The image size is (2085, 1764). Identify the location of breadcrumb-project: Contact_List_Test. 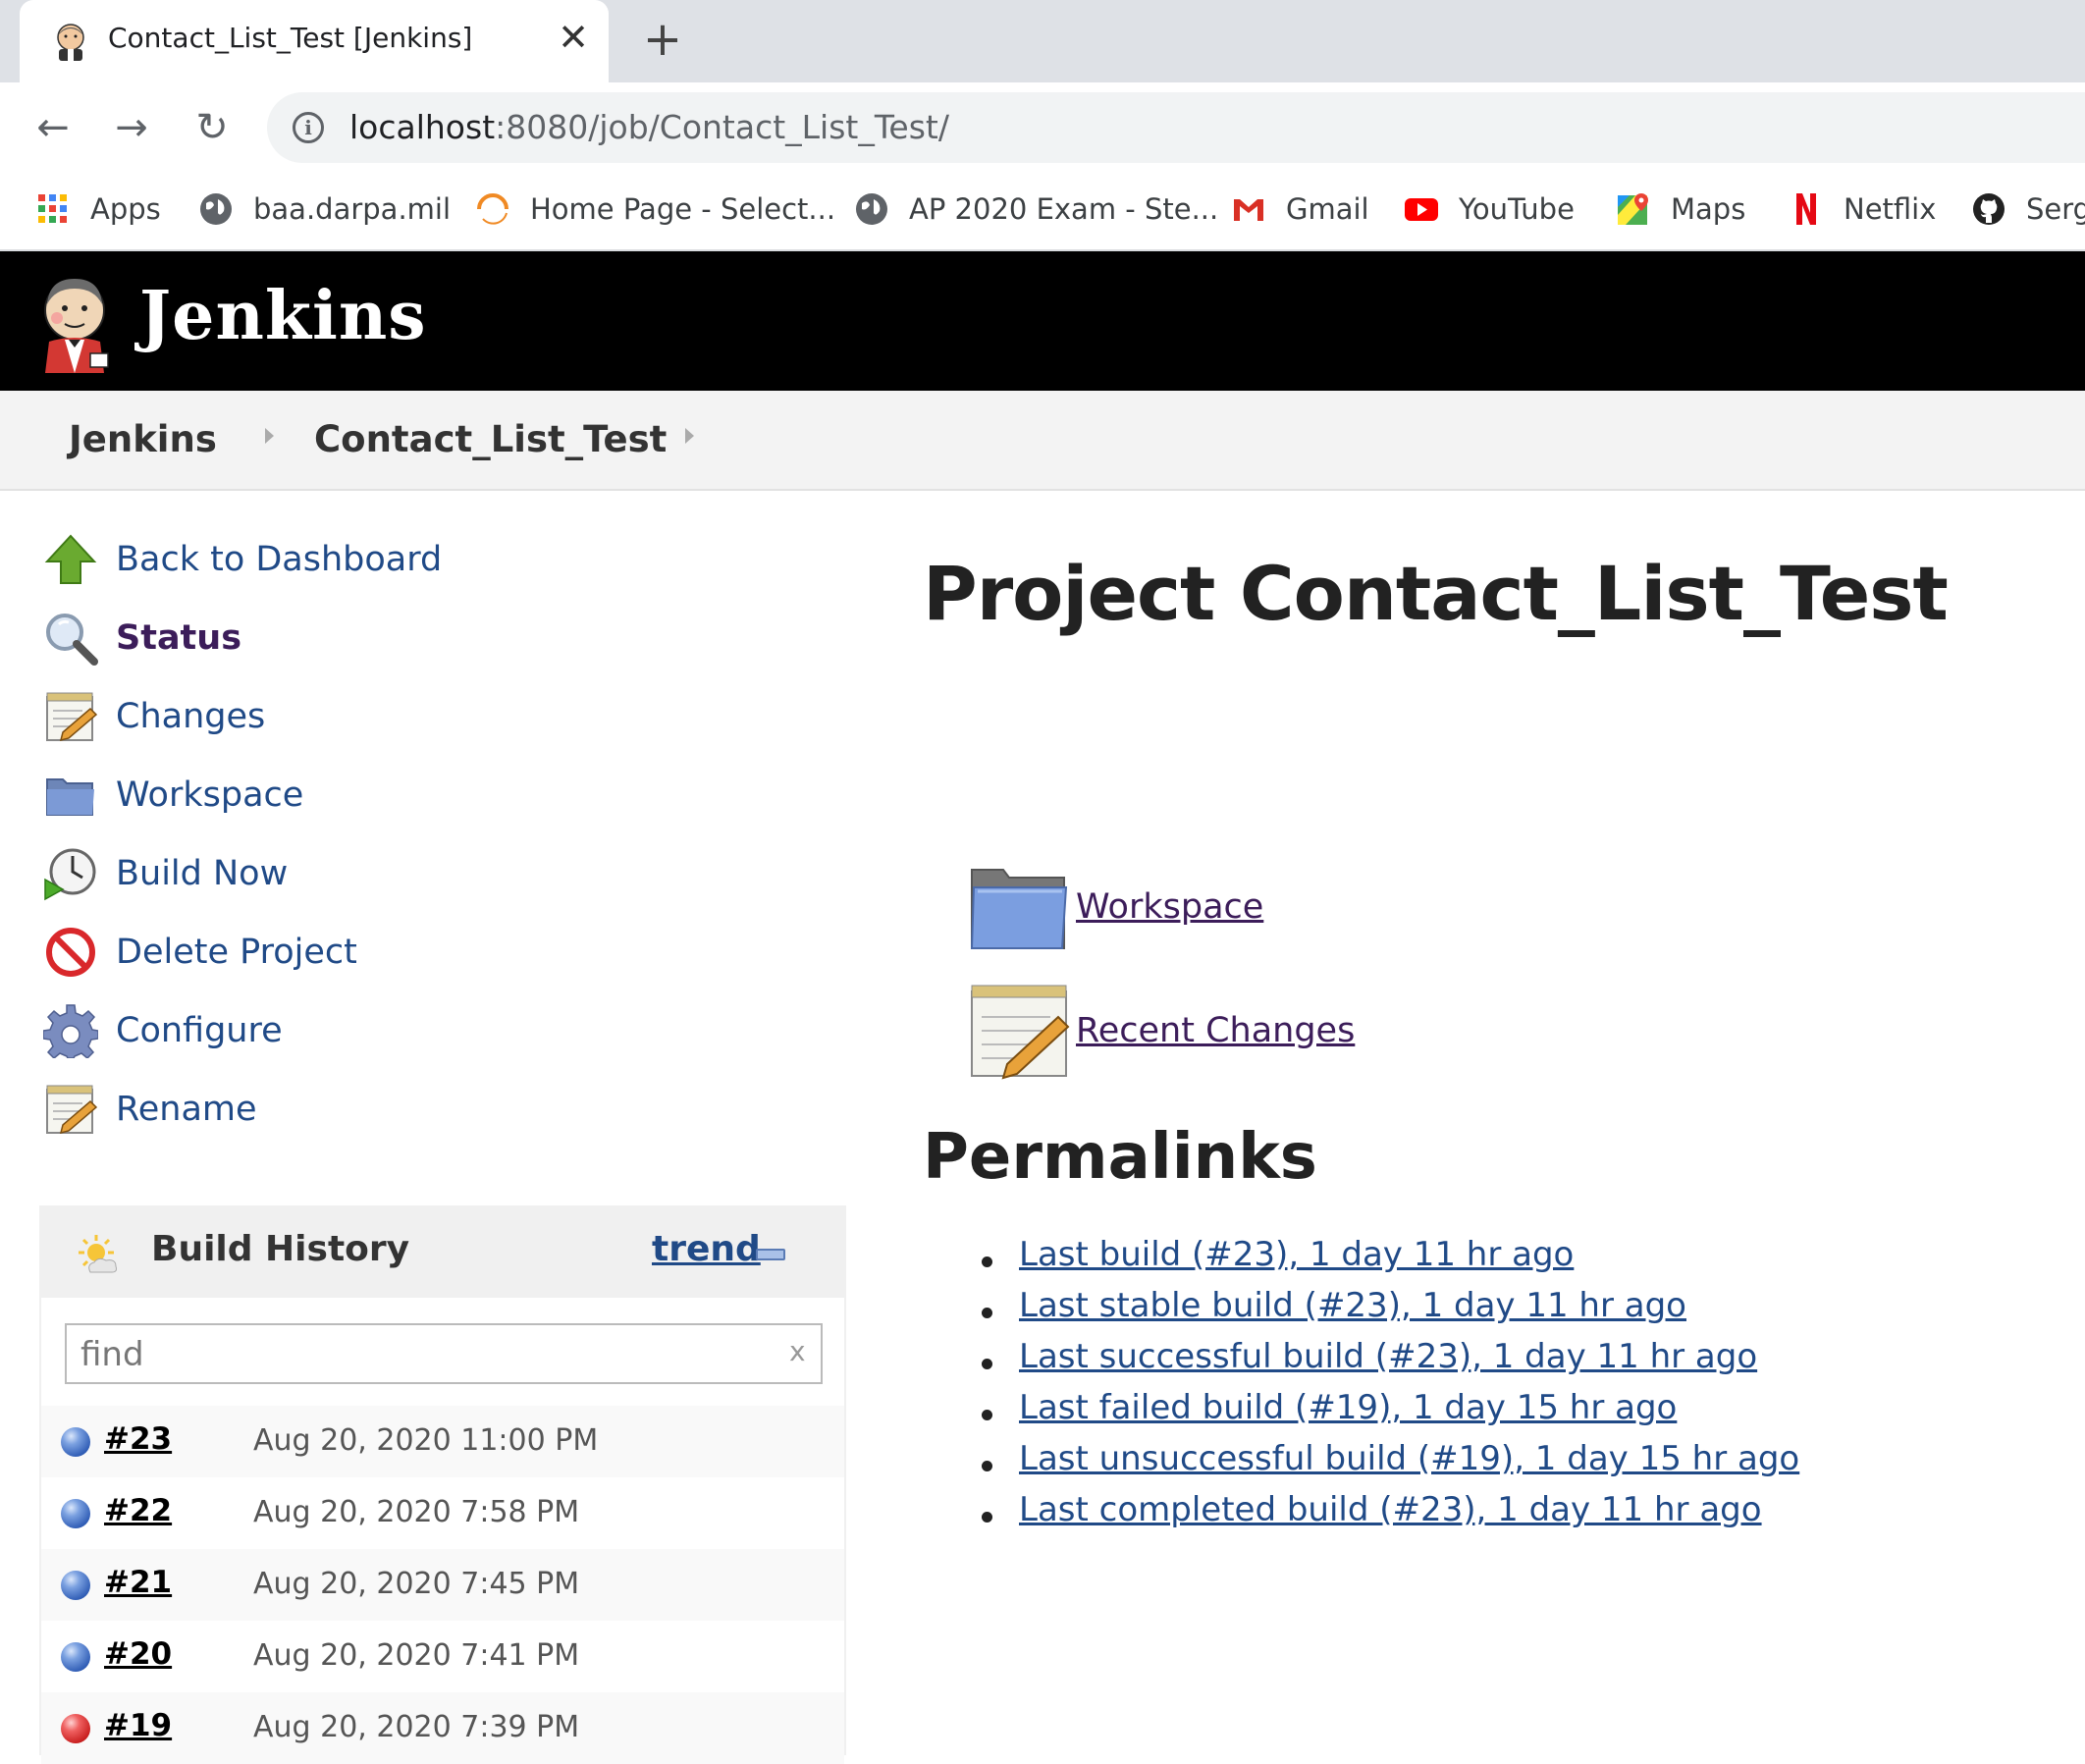
(490, 439).